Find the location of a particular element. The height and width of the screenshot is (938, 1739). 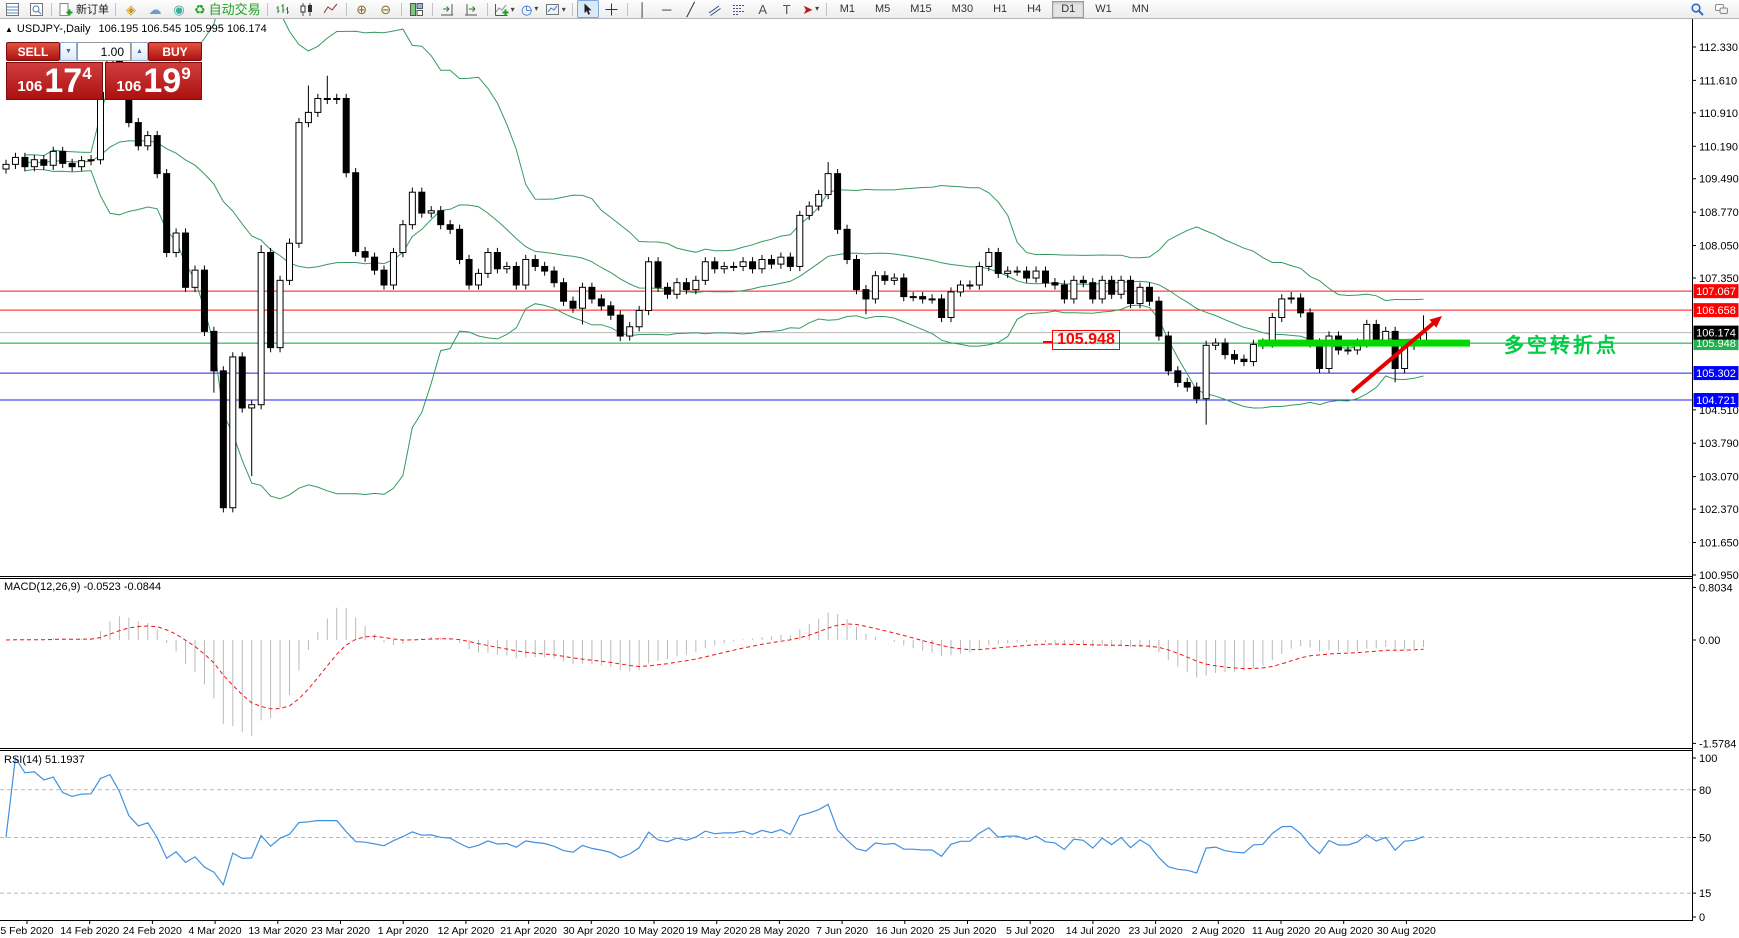

bid-price-button: 106 17 4 is located at coordinates (54, 81).